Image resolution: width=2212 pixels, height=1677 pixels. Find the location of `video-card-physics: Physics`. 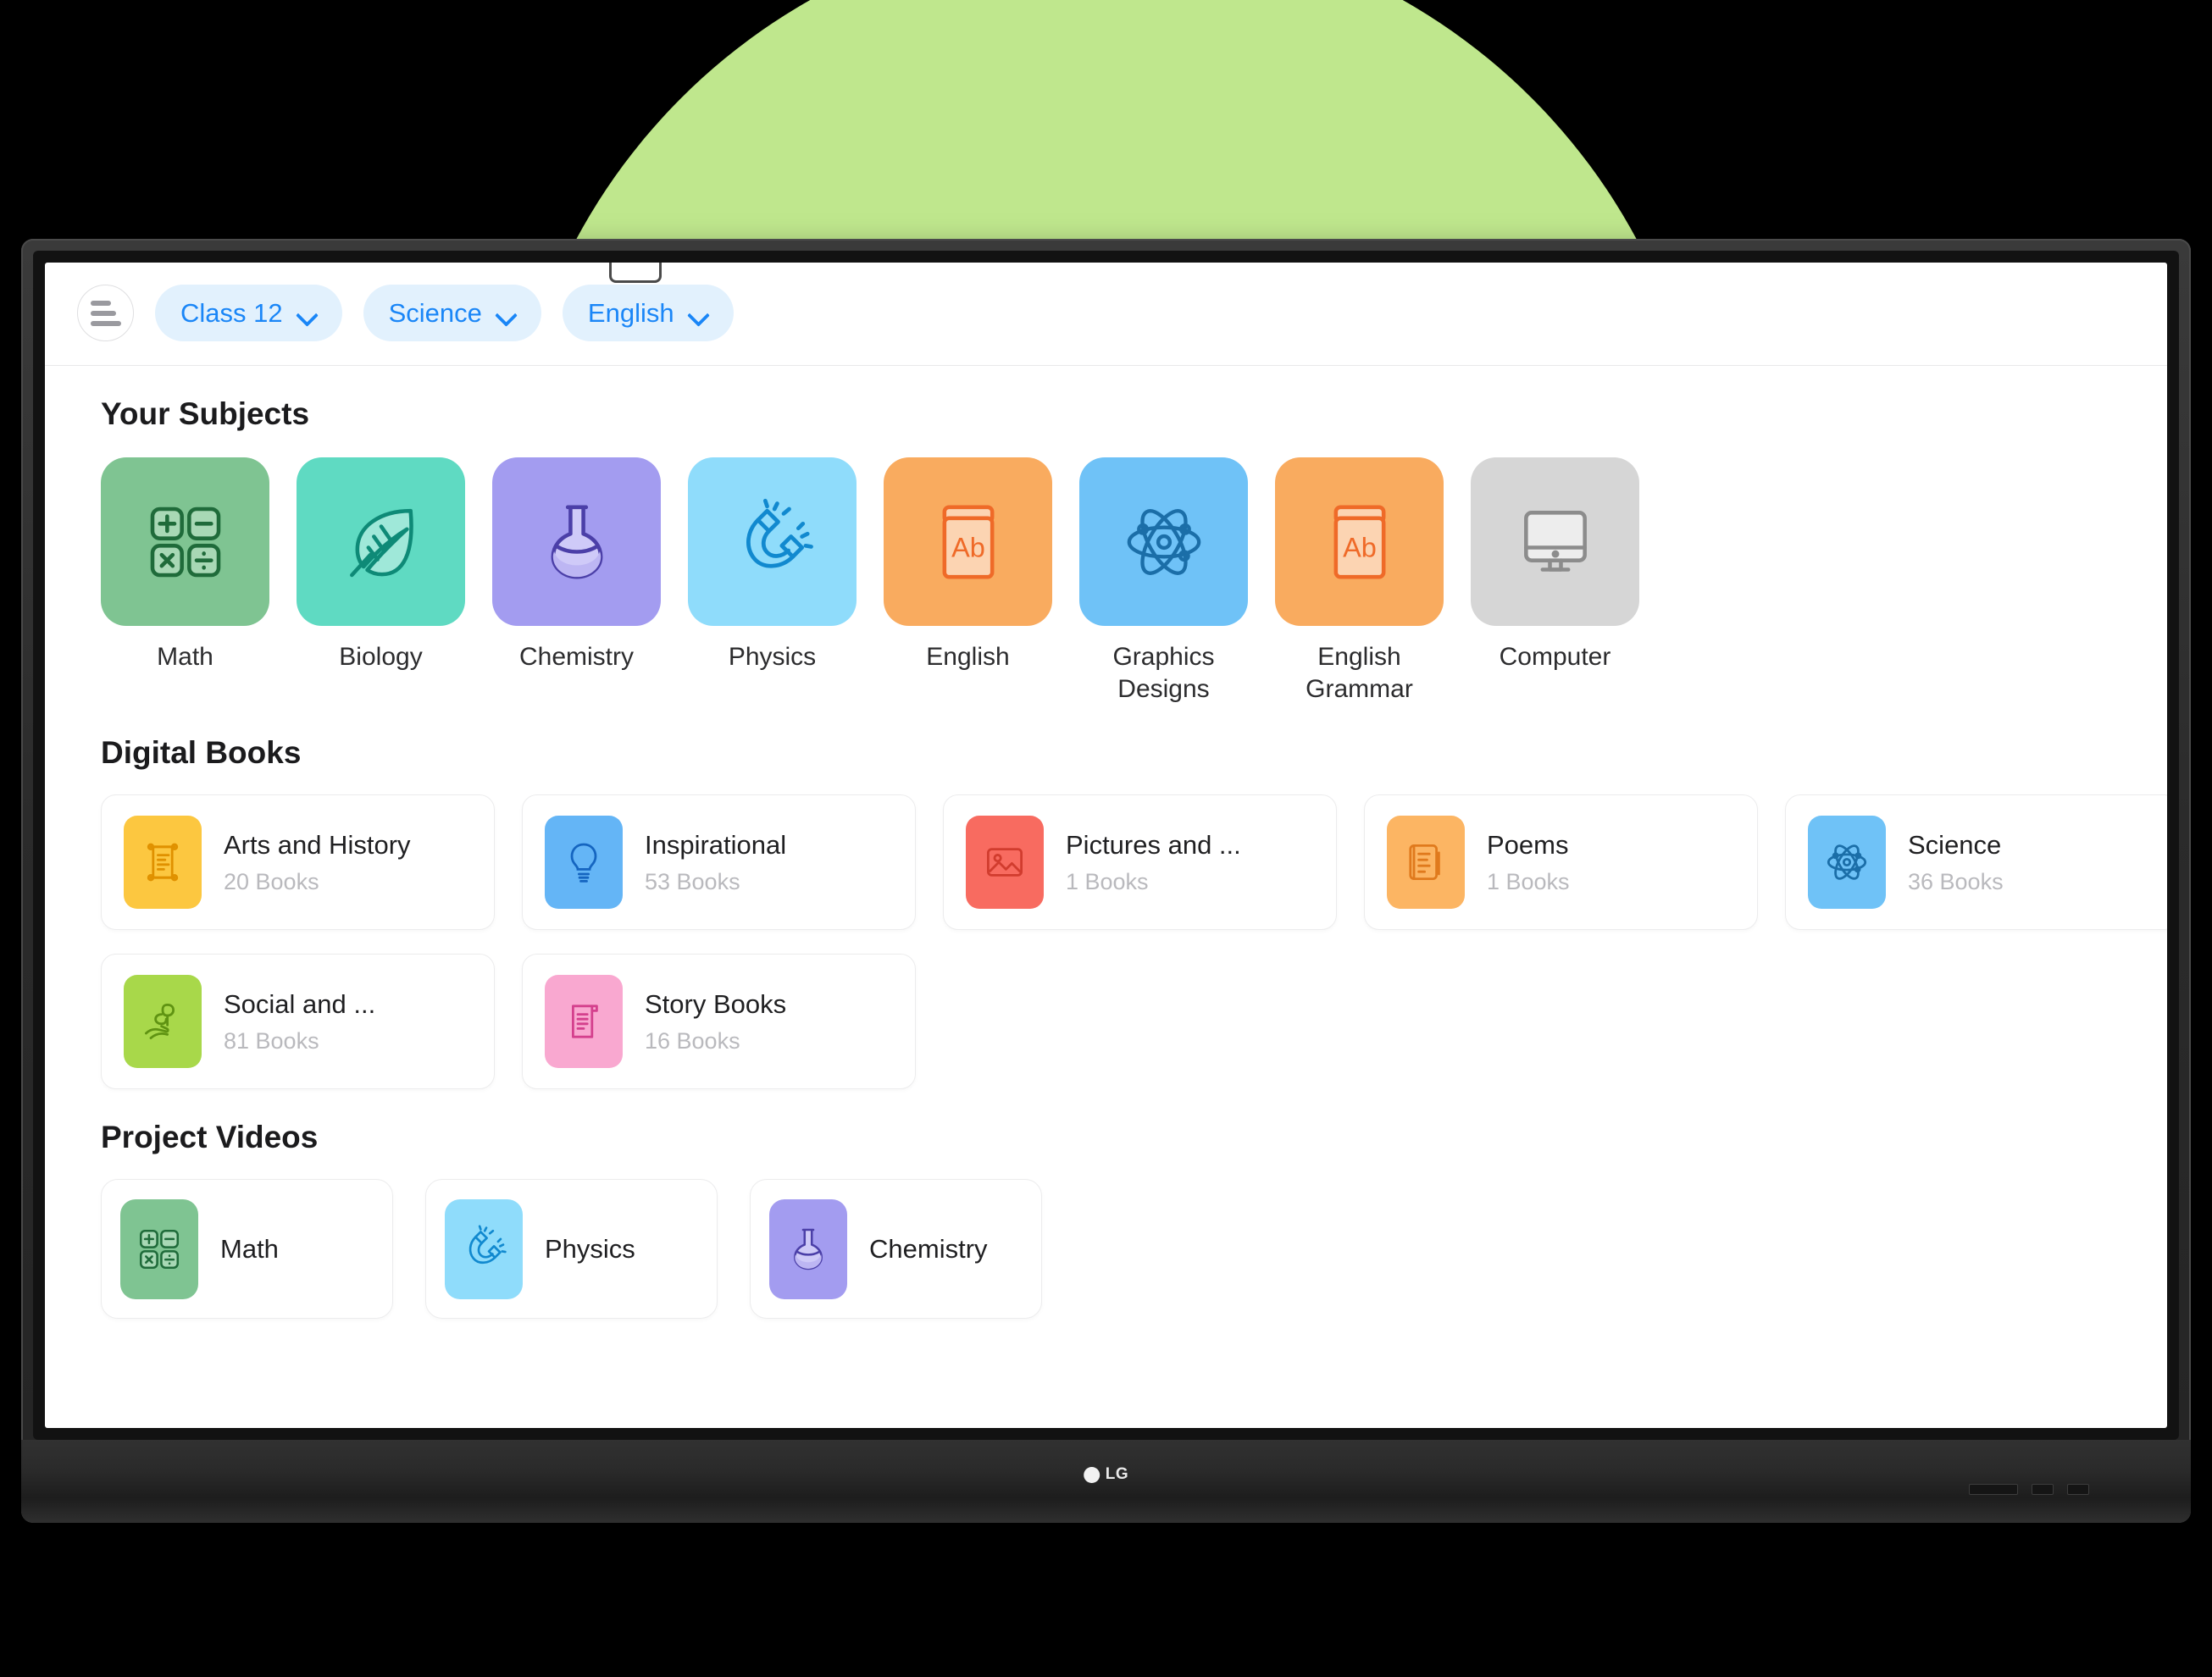

video-card-physics: Physics is located at coordinates (572, 1249).